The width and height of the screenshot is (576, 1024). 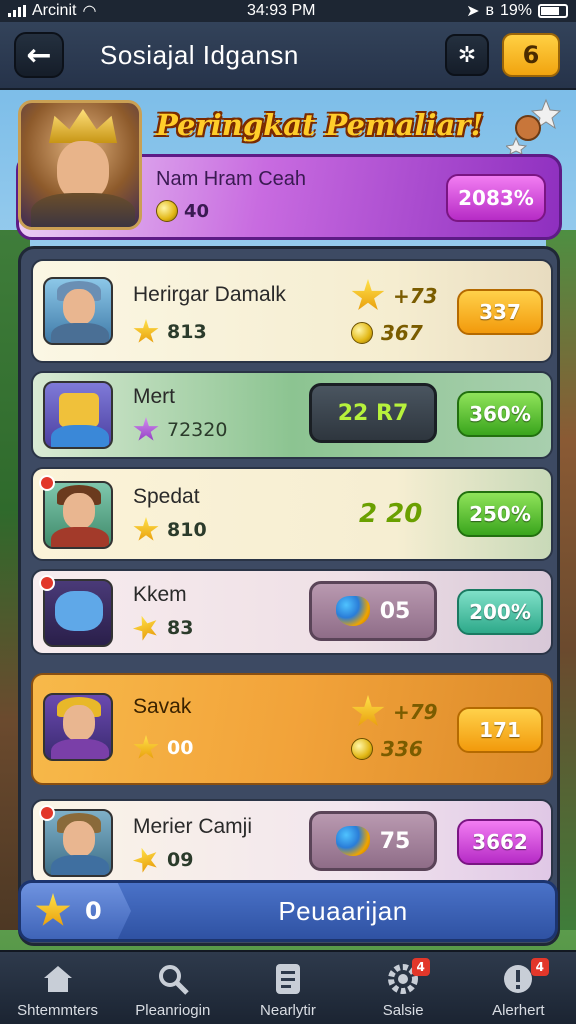 What do you see at coordinates (500, 414) in the screenshot?
I see `row-score-button: 360%` at bounding box center [500, 414].